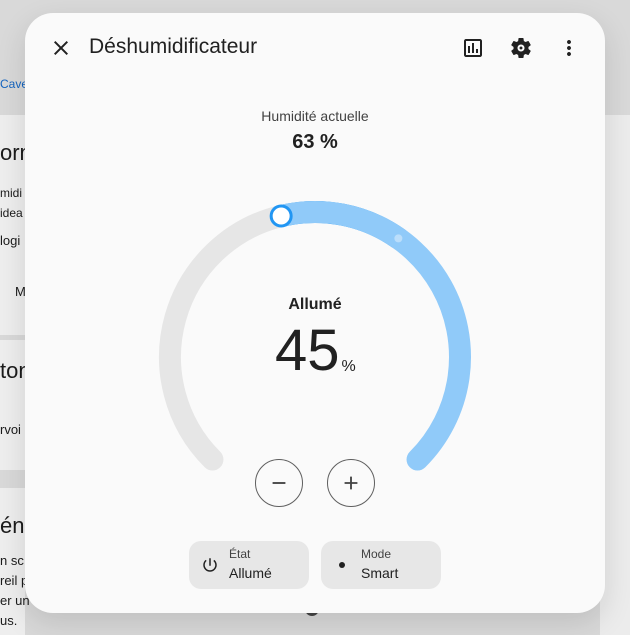  I want to click on target-humidity-value: 45, so click(307, 350).